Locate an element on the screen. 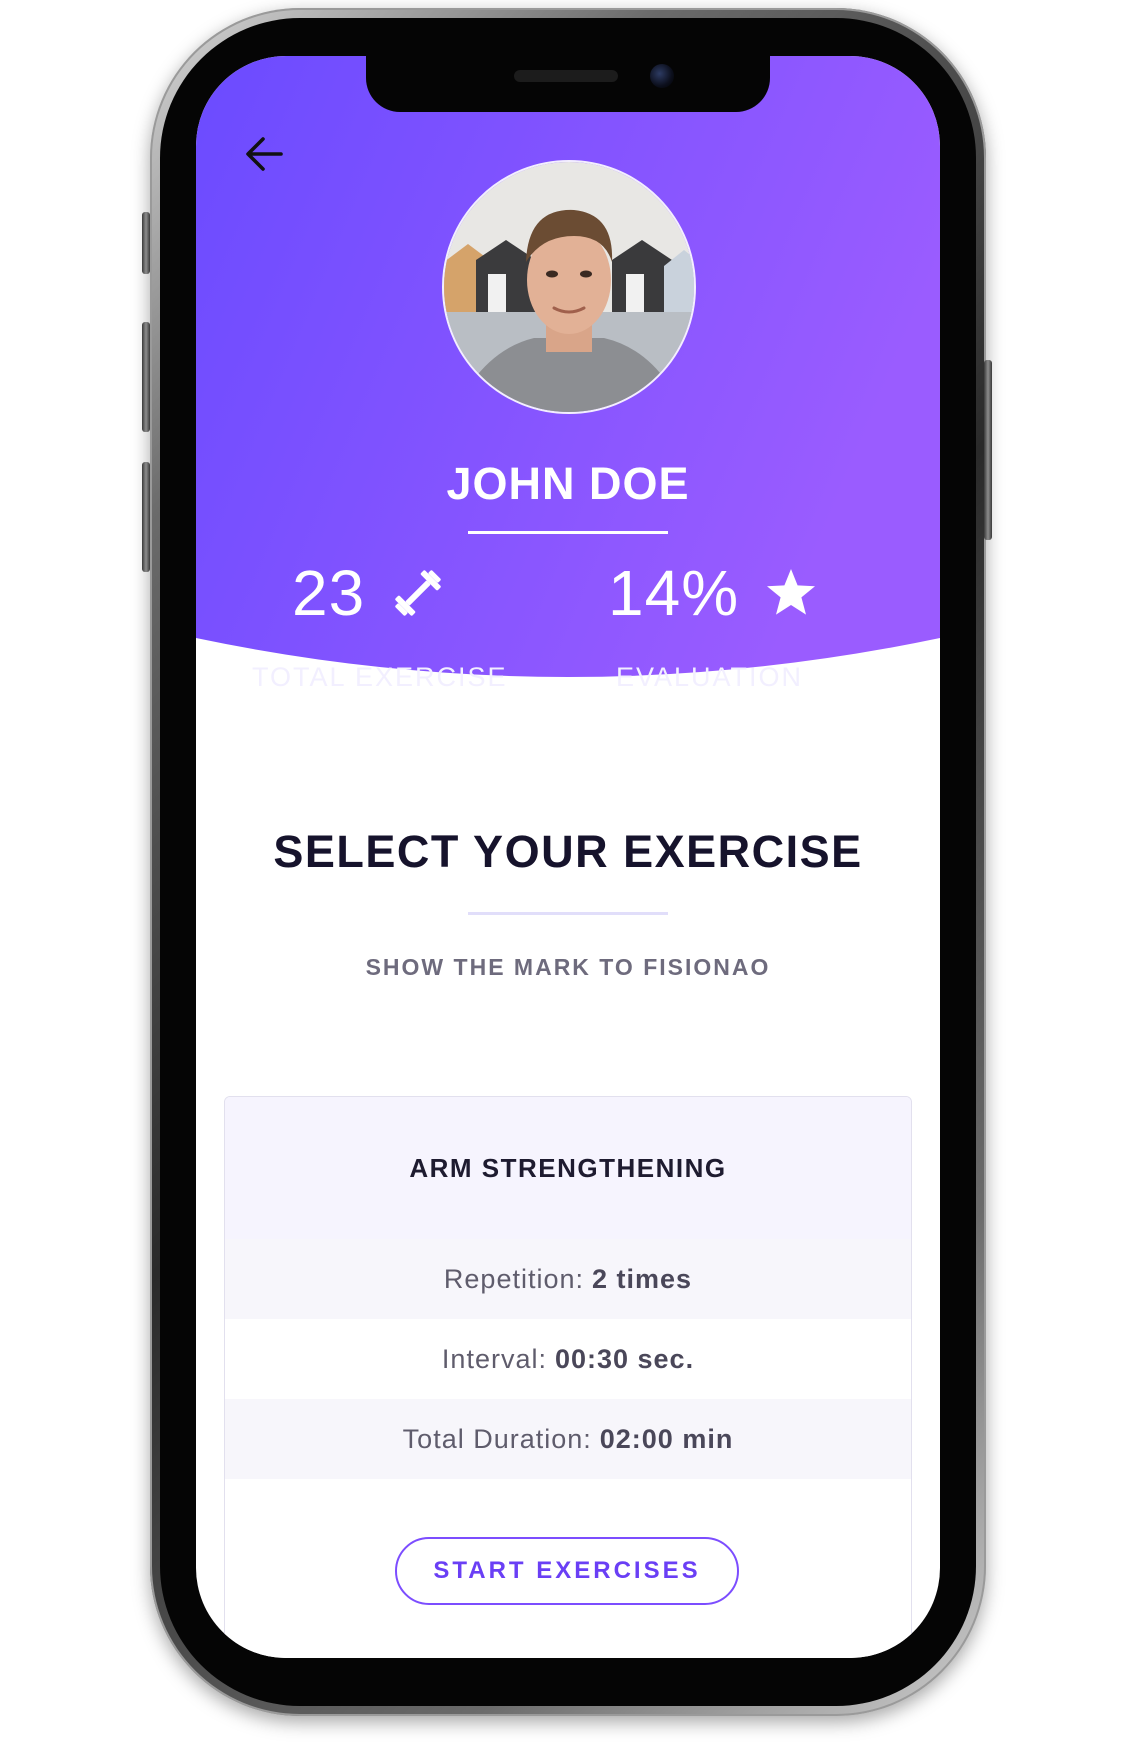 This screenshot has height=1746, width=1128. side-button-power is located at coordinates (988, 450).